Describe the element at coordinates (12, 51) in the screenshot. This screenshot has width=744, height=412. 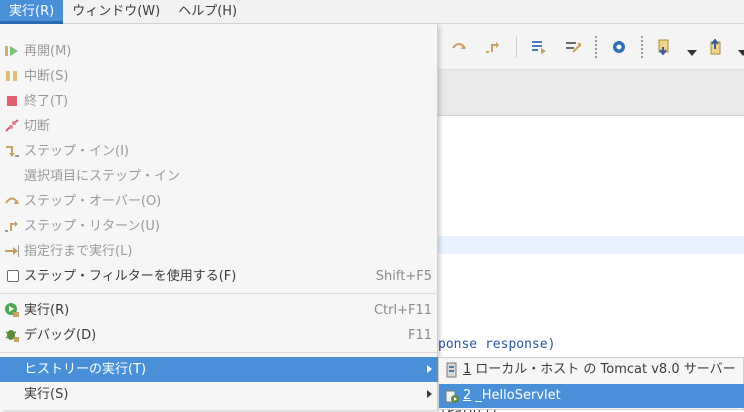
I see `resume-icon` at that location.